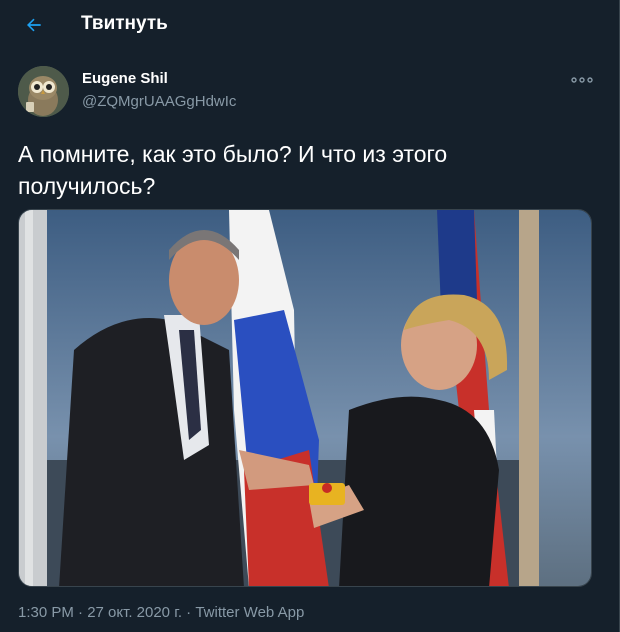 The height and width of the screenshot is (632, 620). I want to click on more-options-button, so click(582, 80).